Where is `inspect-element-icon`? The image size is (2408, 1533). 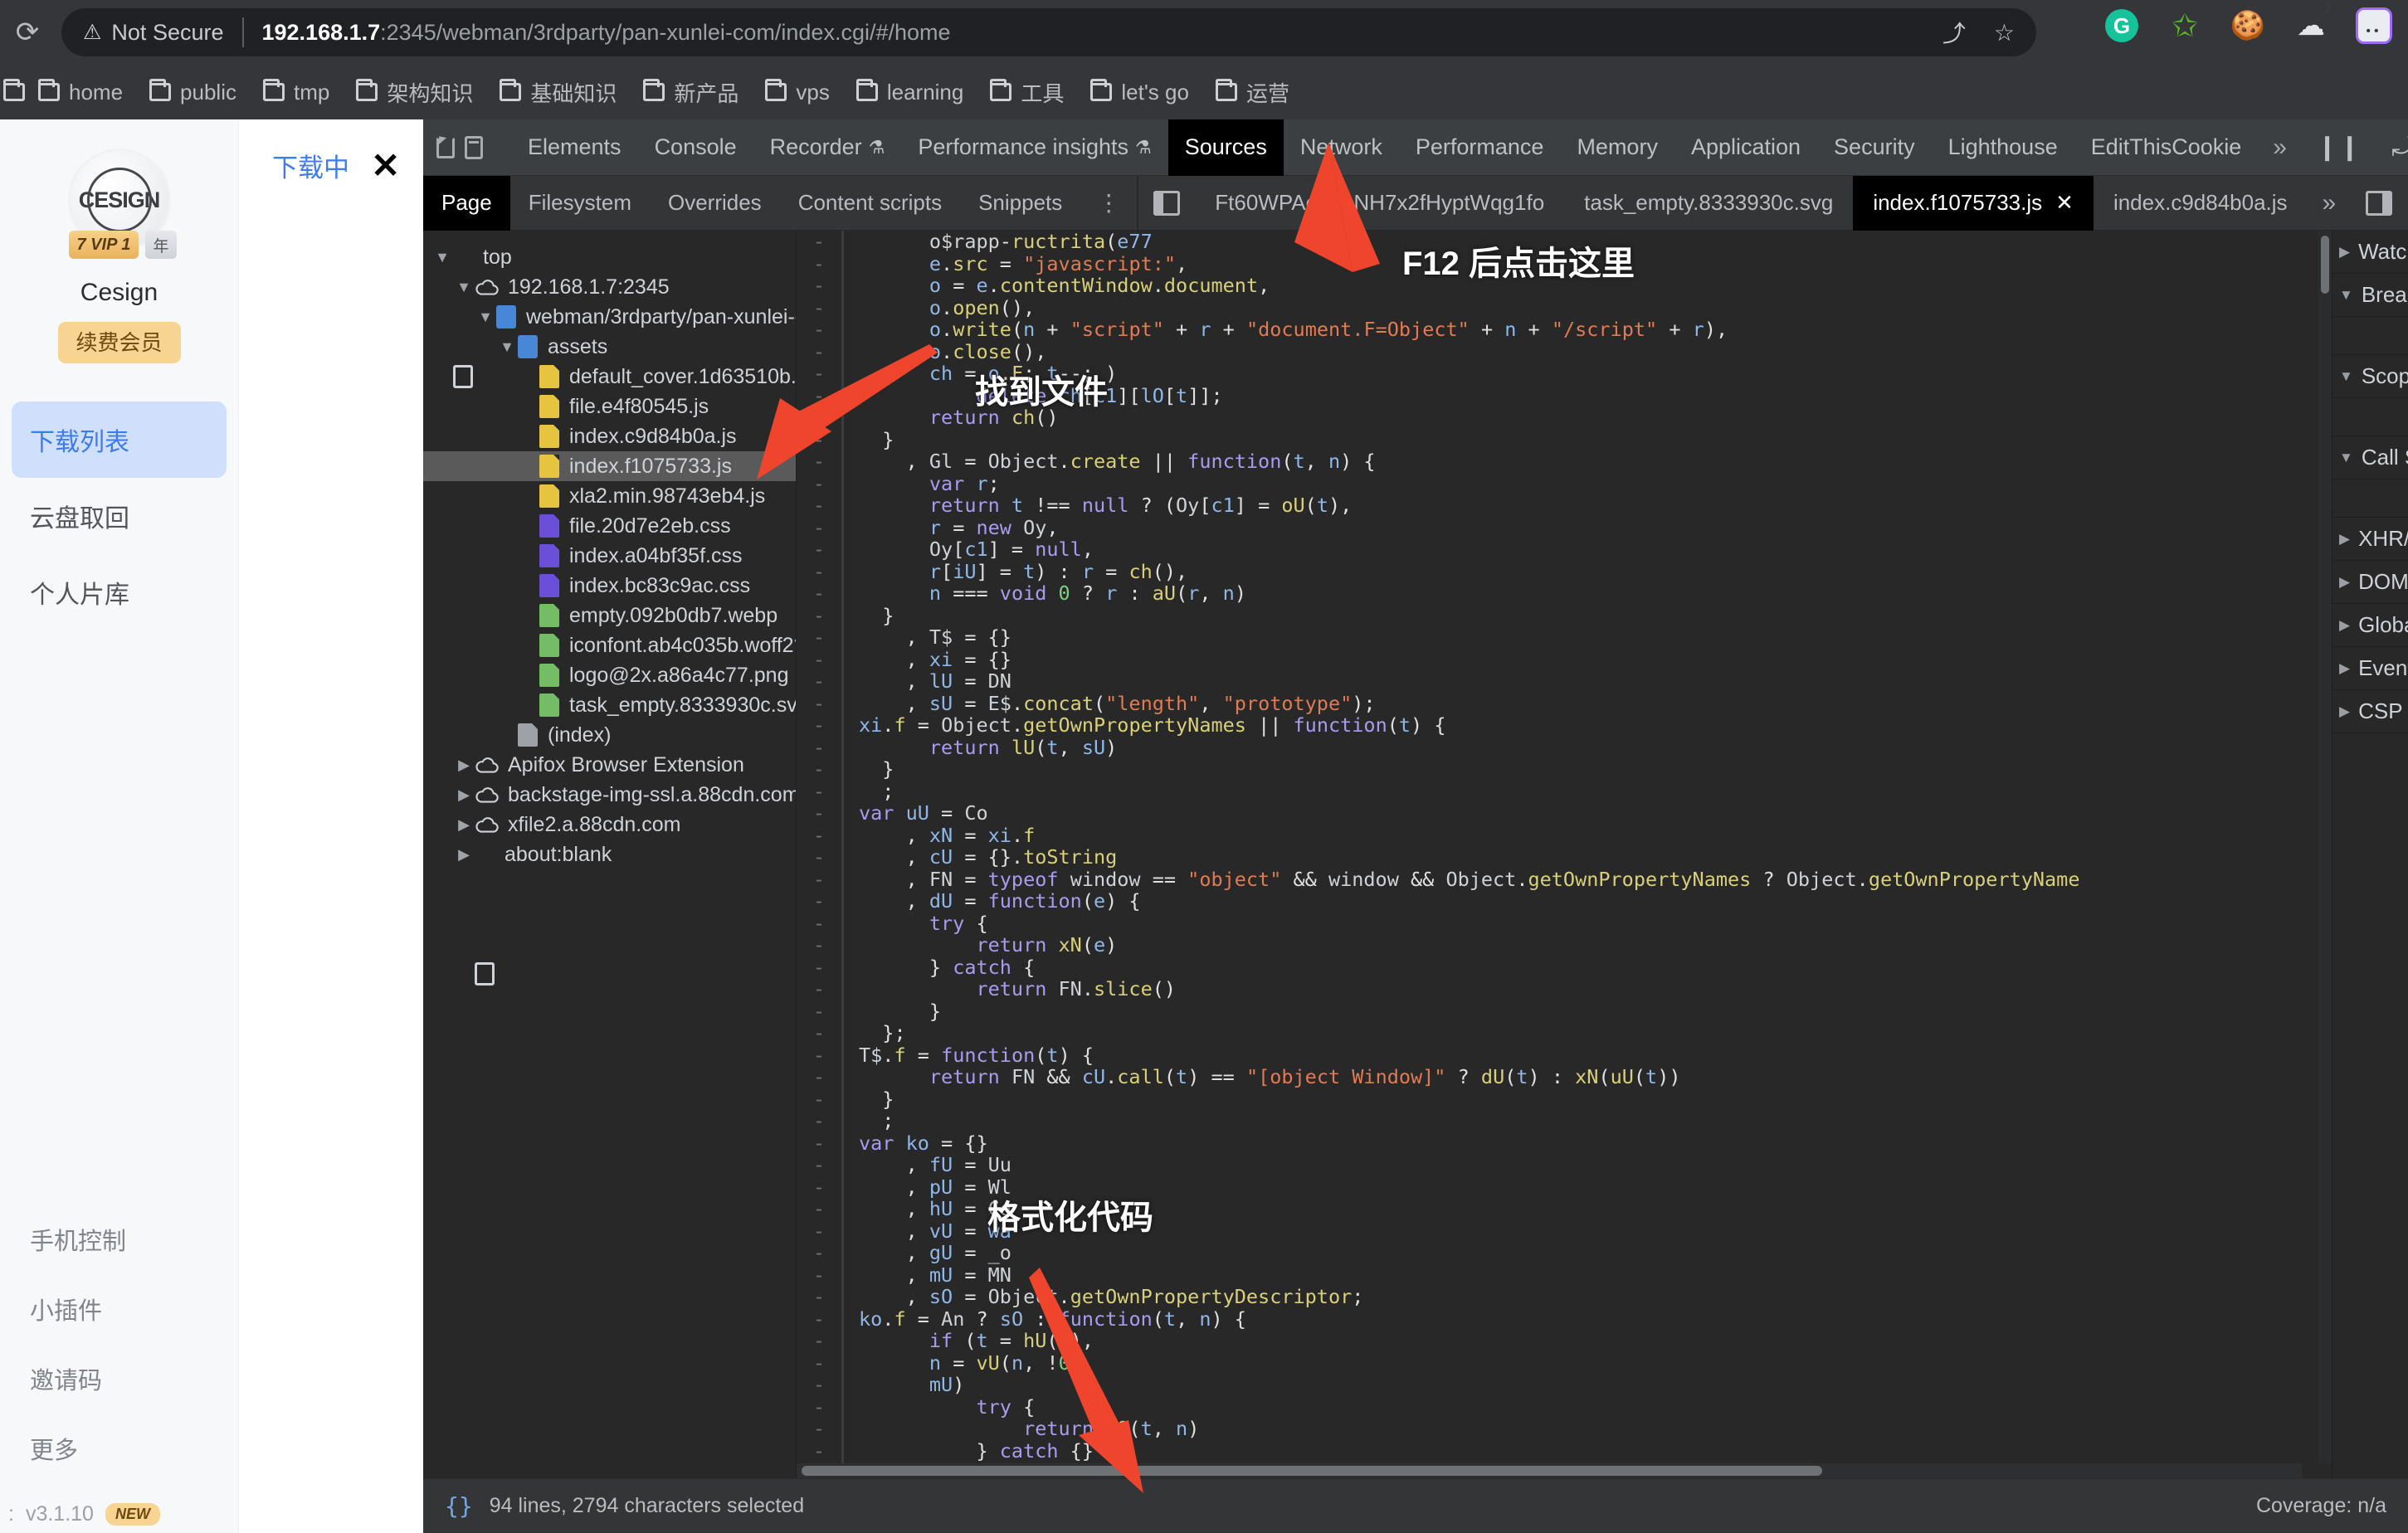 inspect-element-icon is located at coordinates (445, 148).